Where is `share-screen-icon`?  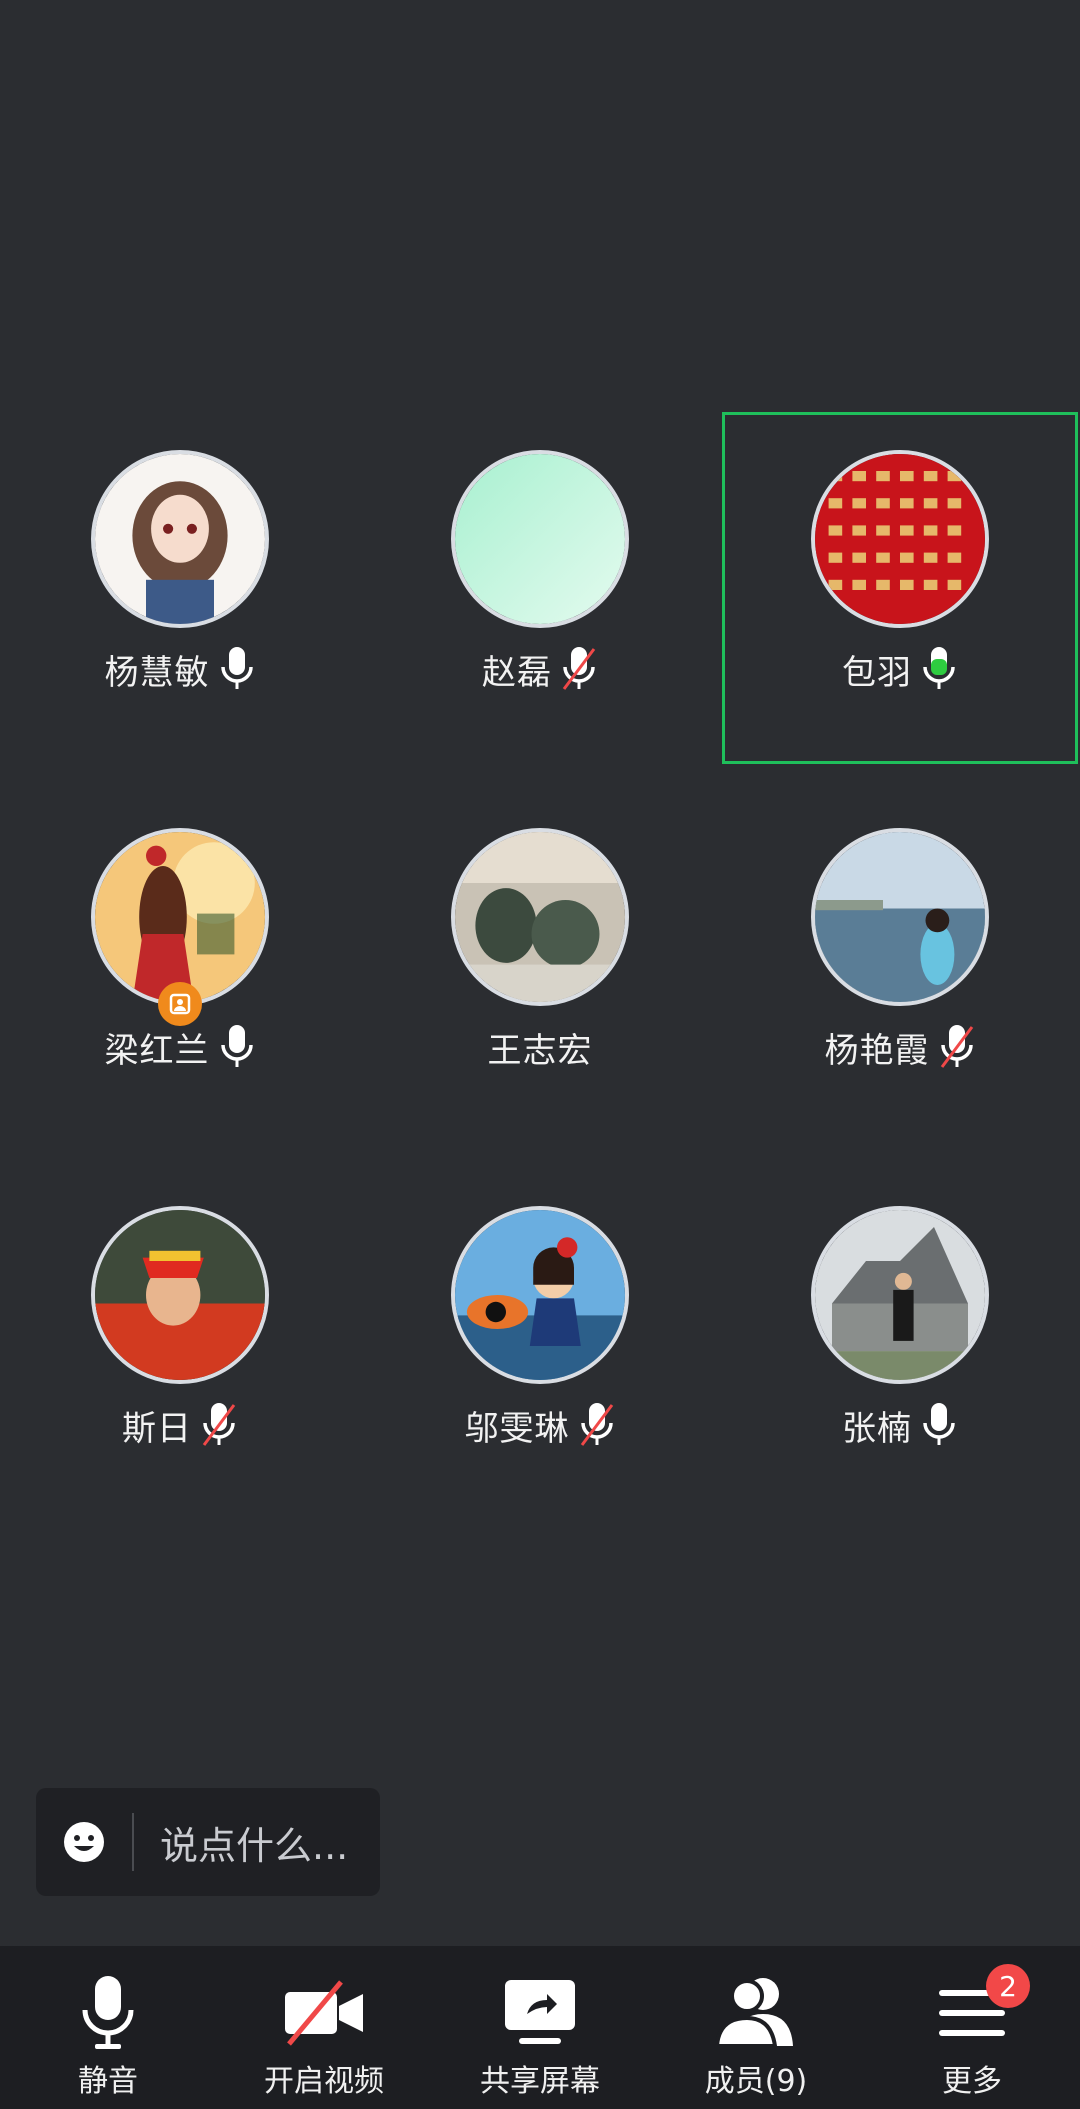
share-screen-icon is located at coordinates (540, 2012).